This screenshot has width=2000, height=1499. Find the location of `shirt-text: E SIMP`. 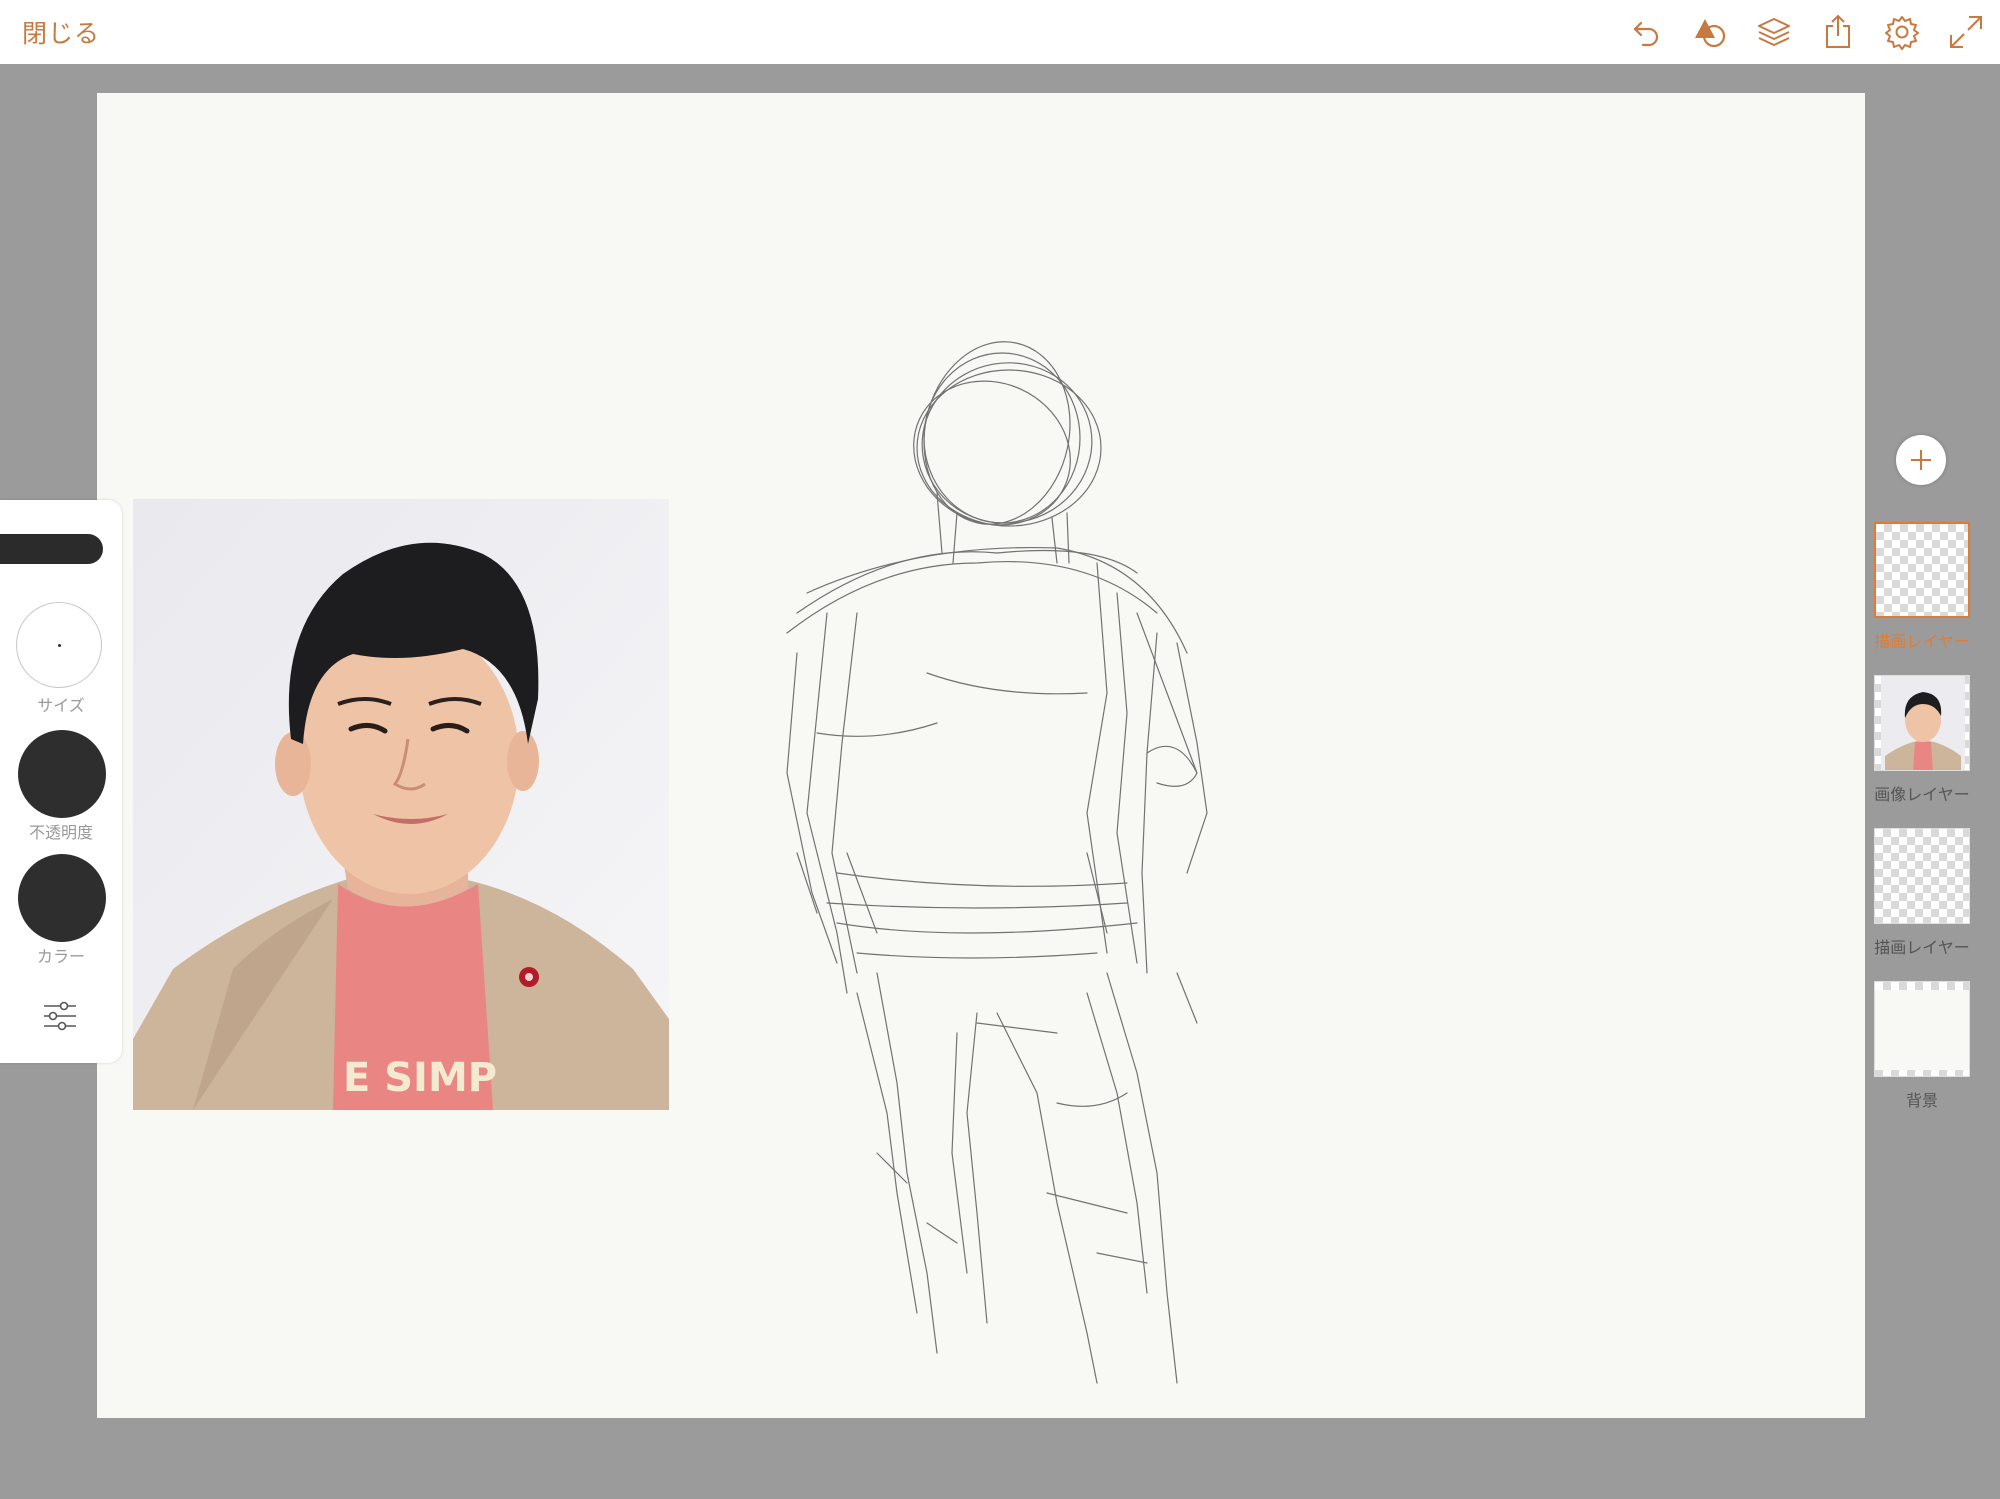

shirt-text: E SIMP is located at coordinates (420, 1078).